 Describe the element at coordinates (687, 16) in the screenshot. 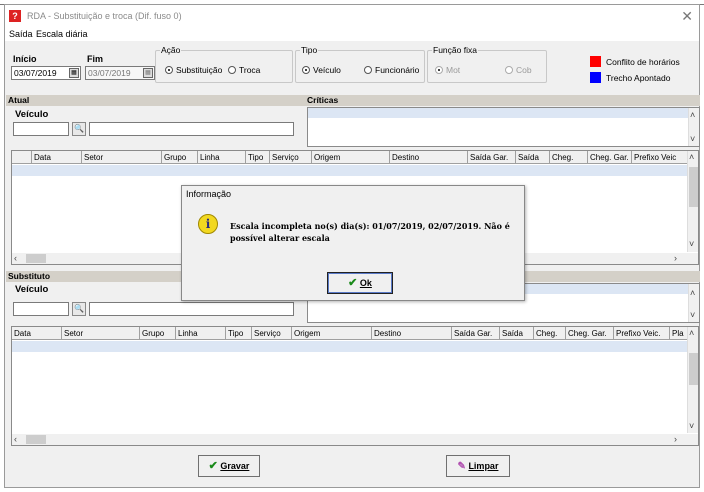

I see `close-icon: ✕` at that location.